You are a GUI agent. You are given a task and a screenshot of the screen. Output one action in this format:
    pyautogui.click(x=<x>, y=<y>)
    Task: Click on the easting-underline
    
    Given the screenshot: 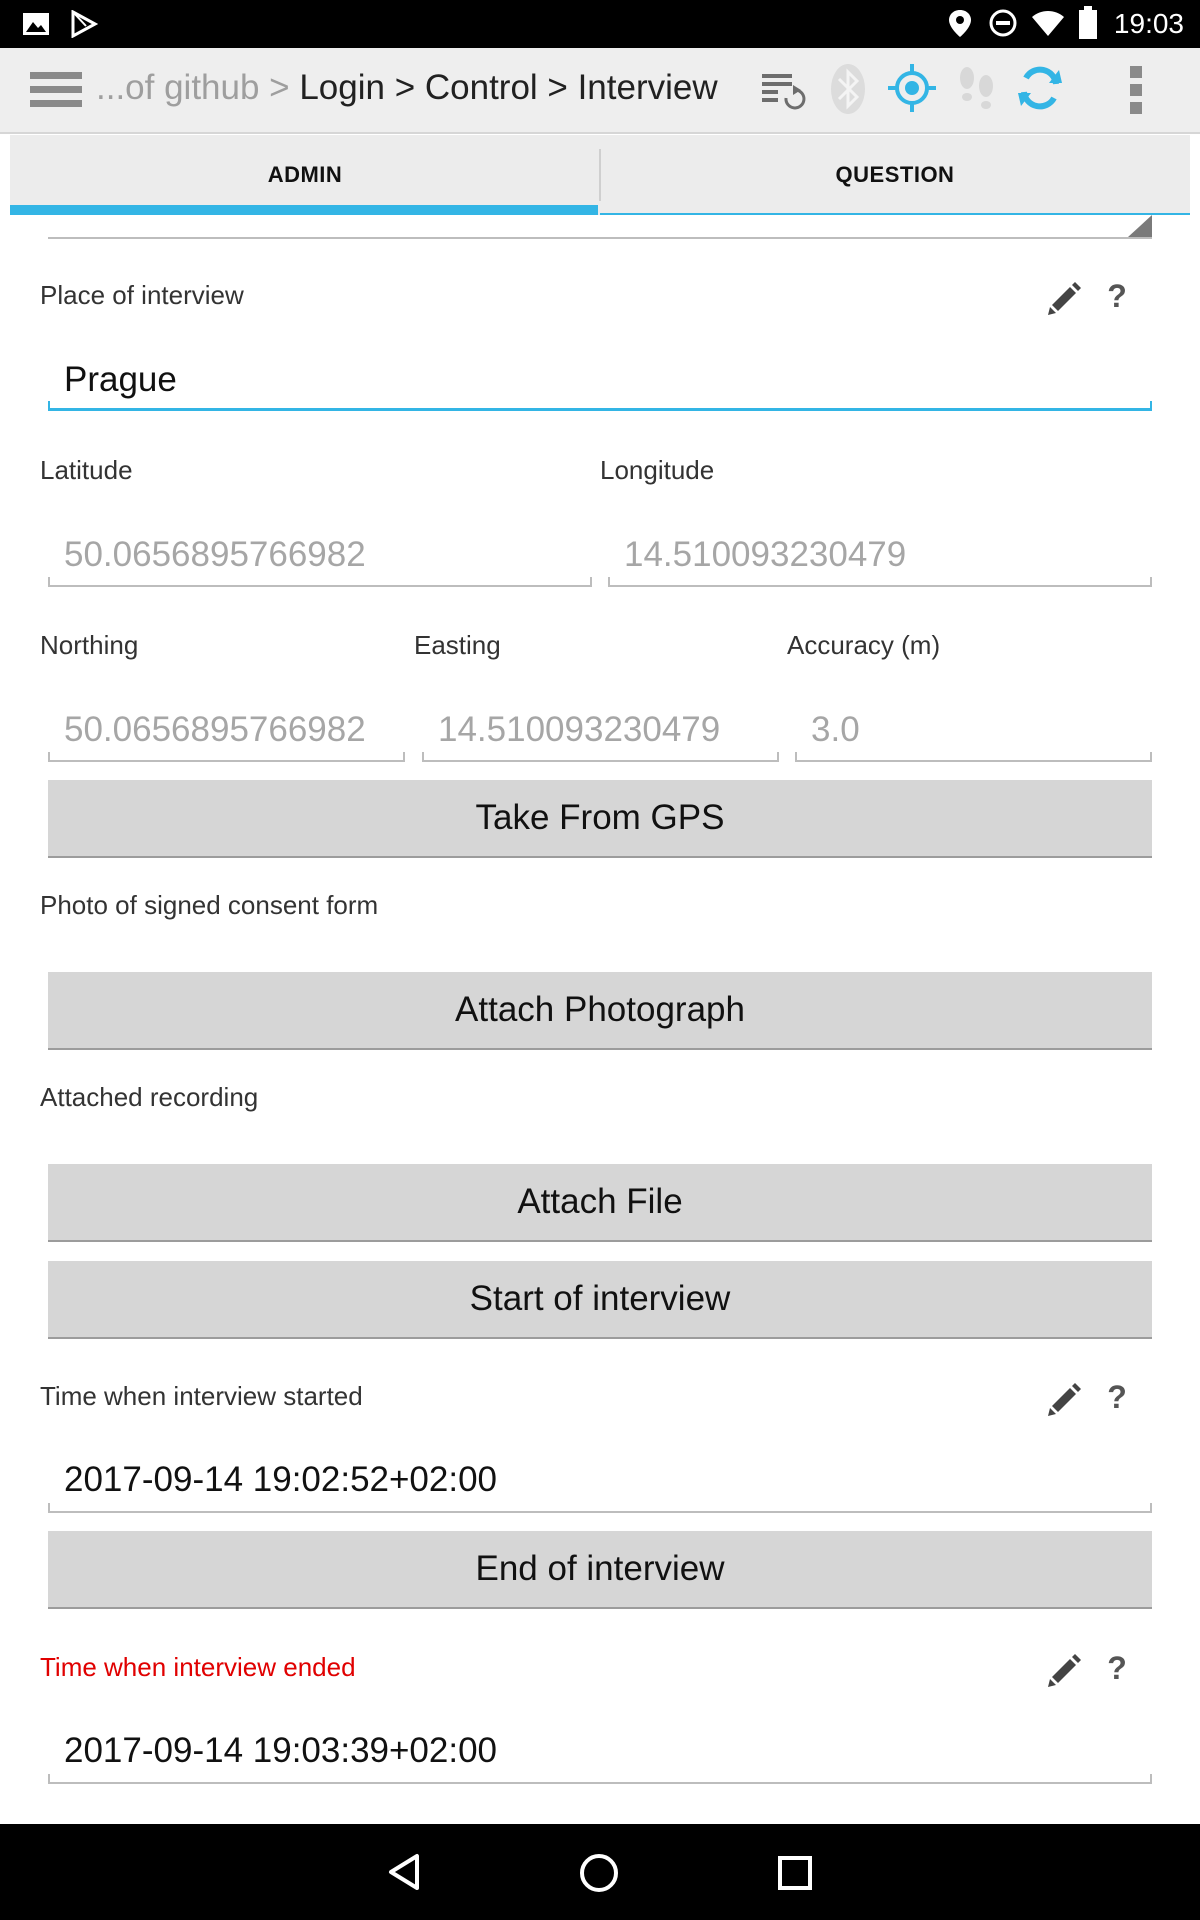 What is the action you would take?
    pyautogui.click(x=600, y=757)
    